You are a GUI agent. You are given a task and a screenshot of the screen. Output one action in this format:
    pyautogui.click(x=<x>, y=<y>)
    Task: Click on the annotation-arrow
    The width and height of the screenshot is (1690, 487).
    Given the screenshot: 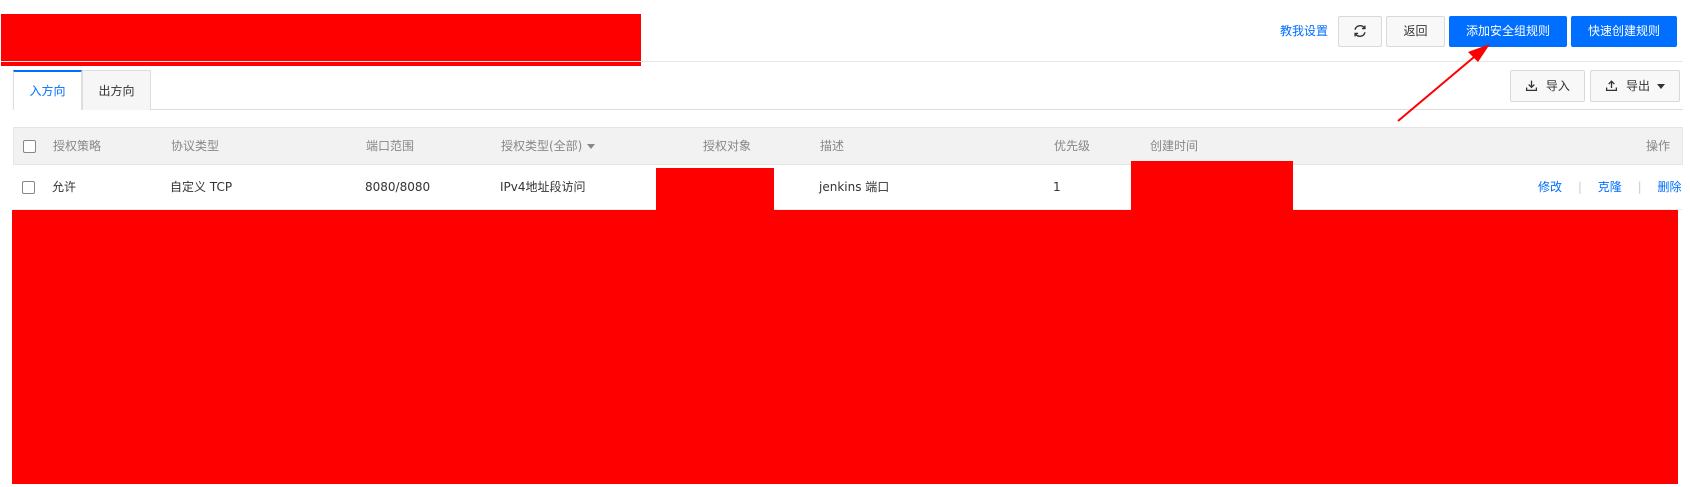 What is the action you would take?
    pyautogui.click(x=1443, y=83)
    